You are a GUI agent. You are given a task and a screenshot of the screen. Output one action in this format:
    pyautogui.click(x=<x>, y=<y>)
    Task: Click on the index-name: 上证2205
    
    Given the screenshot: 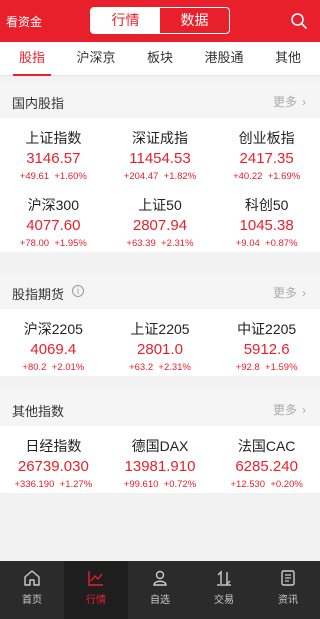 What is the action you would take?
    pyautogui.click(x=160, y=329)
    